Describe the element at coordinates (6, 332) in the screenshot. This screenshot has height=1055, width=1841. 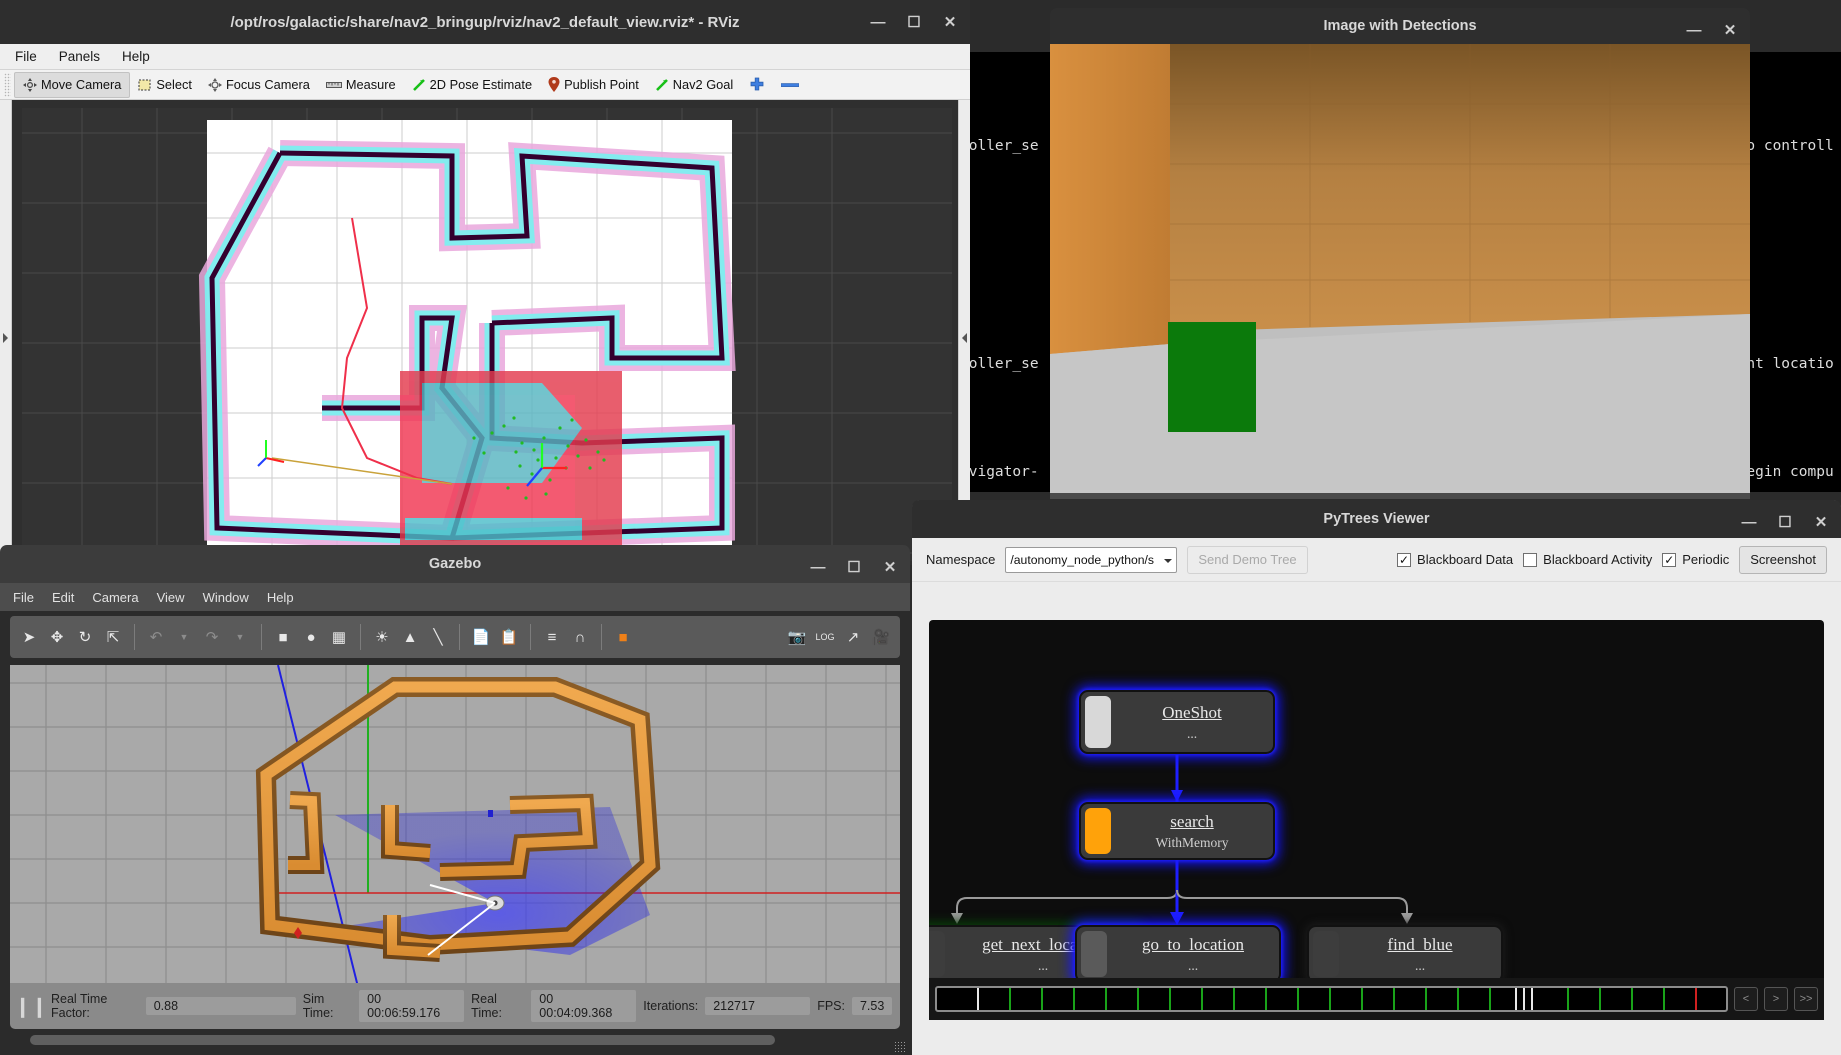
I see `rviz-displays-panel-handle` at that location.